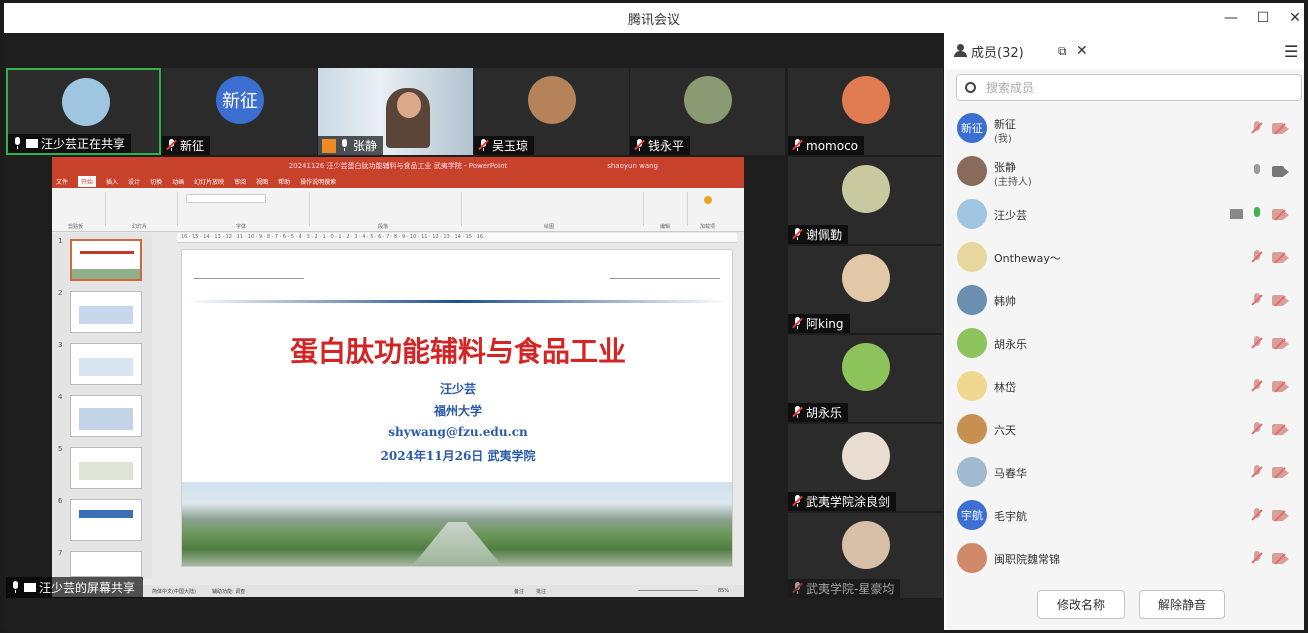 Image resolution: width=1308 pixels, height=633 pixels. I want to click on member-search-input: 搜索成员, so click(1129, 87).